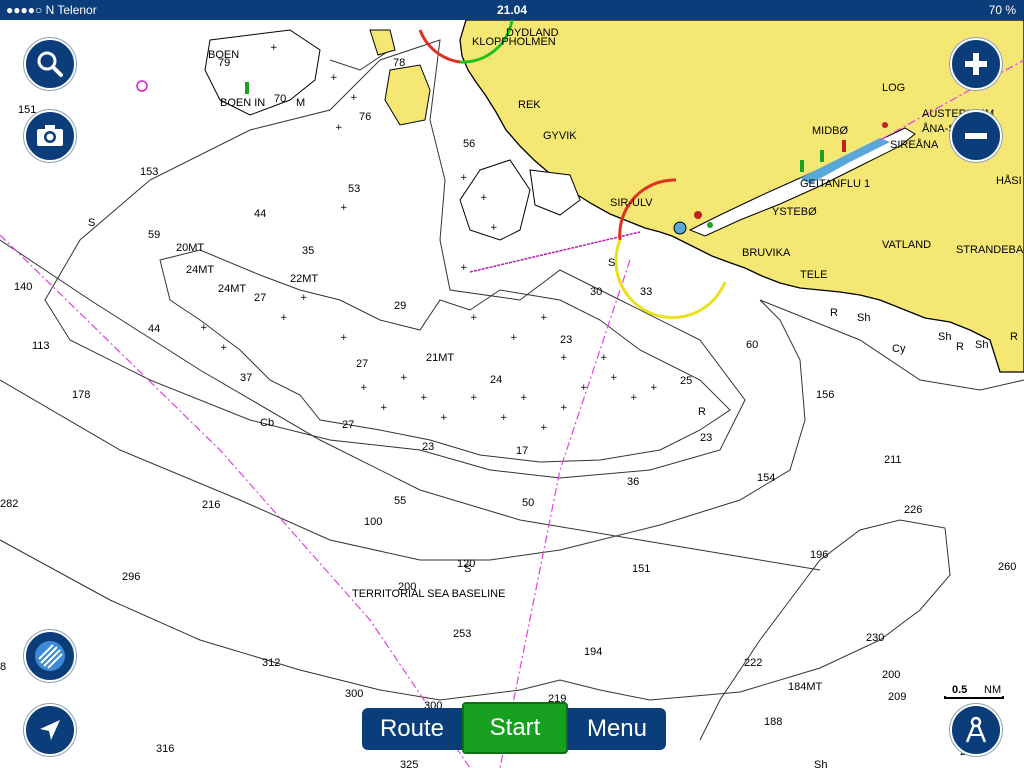 The width and height of the screenshot is (1024, 768). Describe the element at coordinates (224, 63) in the screenshot. I see `sounding: 79` at that location.